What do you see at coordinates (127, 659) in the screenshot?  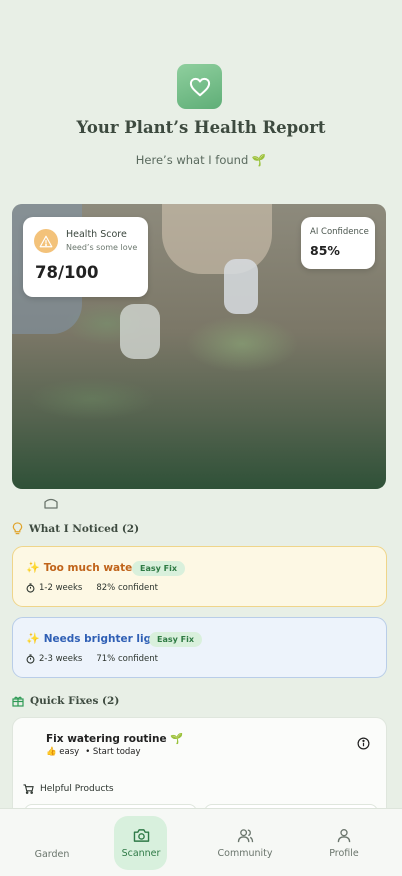 I see `issue-confidence: 71% confident` at bounding box center [127, 659].